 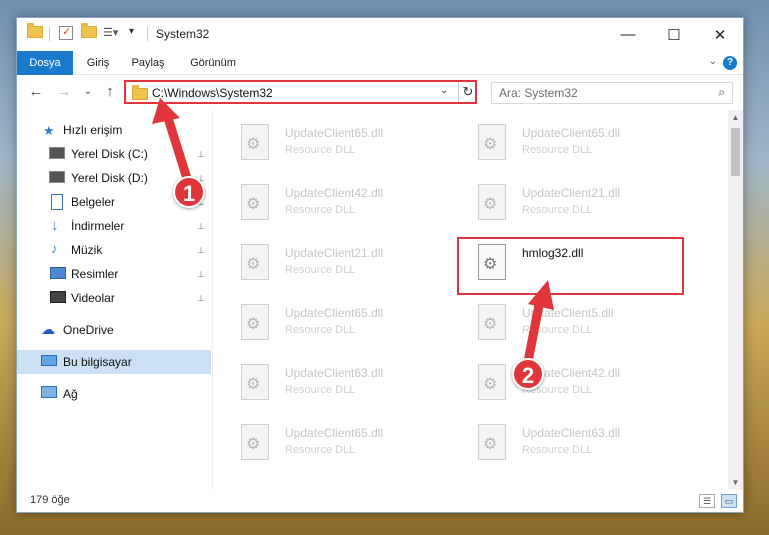 I want to click on address-dropdown-icon: ⌄, so click(x=444, y=90).